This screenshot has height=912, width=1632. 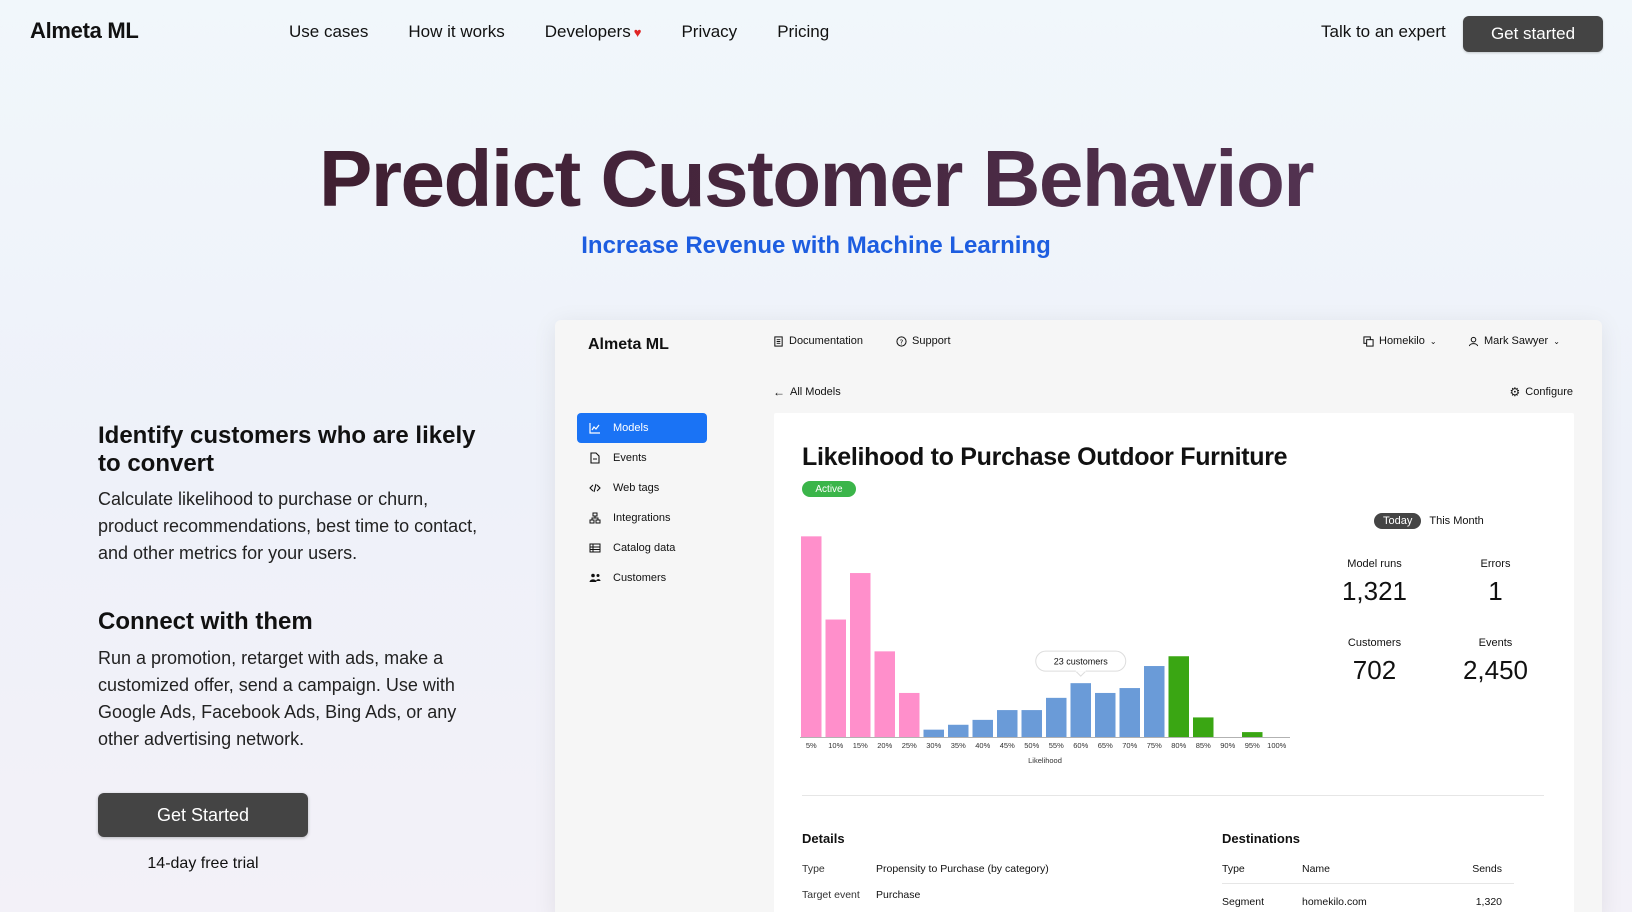 I want to click on integrations-icon, so click(x=595, y=518).